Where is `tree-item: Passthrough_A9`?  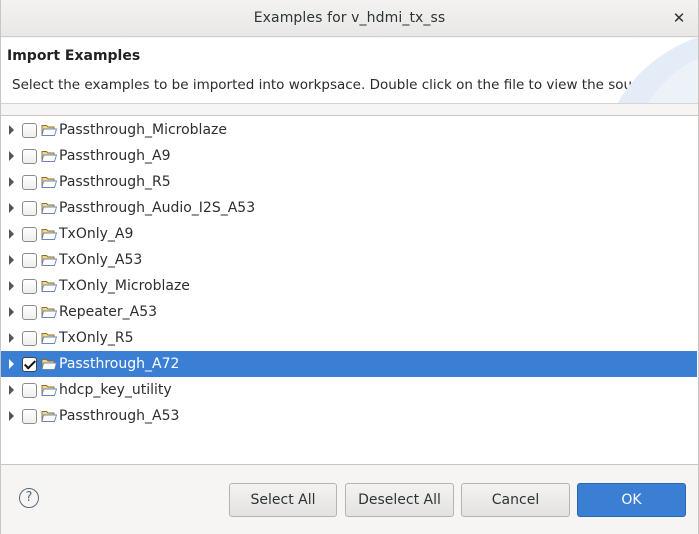 tree-item: Passthrough_A9 is located at coordinates (349, 156).